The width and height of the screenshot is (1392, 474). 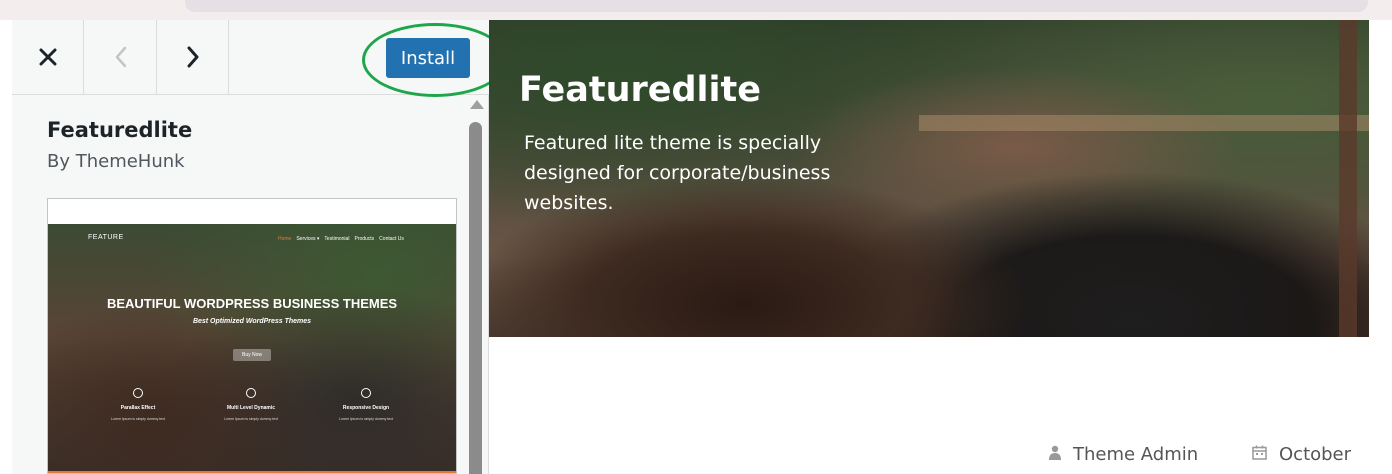 What do you see at coordinates (1144, 123) in the screenshot?
I see `hero-background-rail` at bounding box center [1144, 123].